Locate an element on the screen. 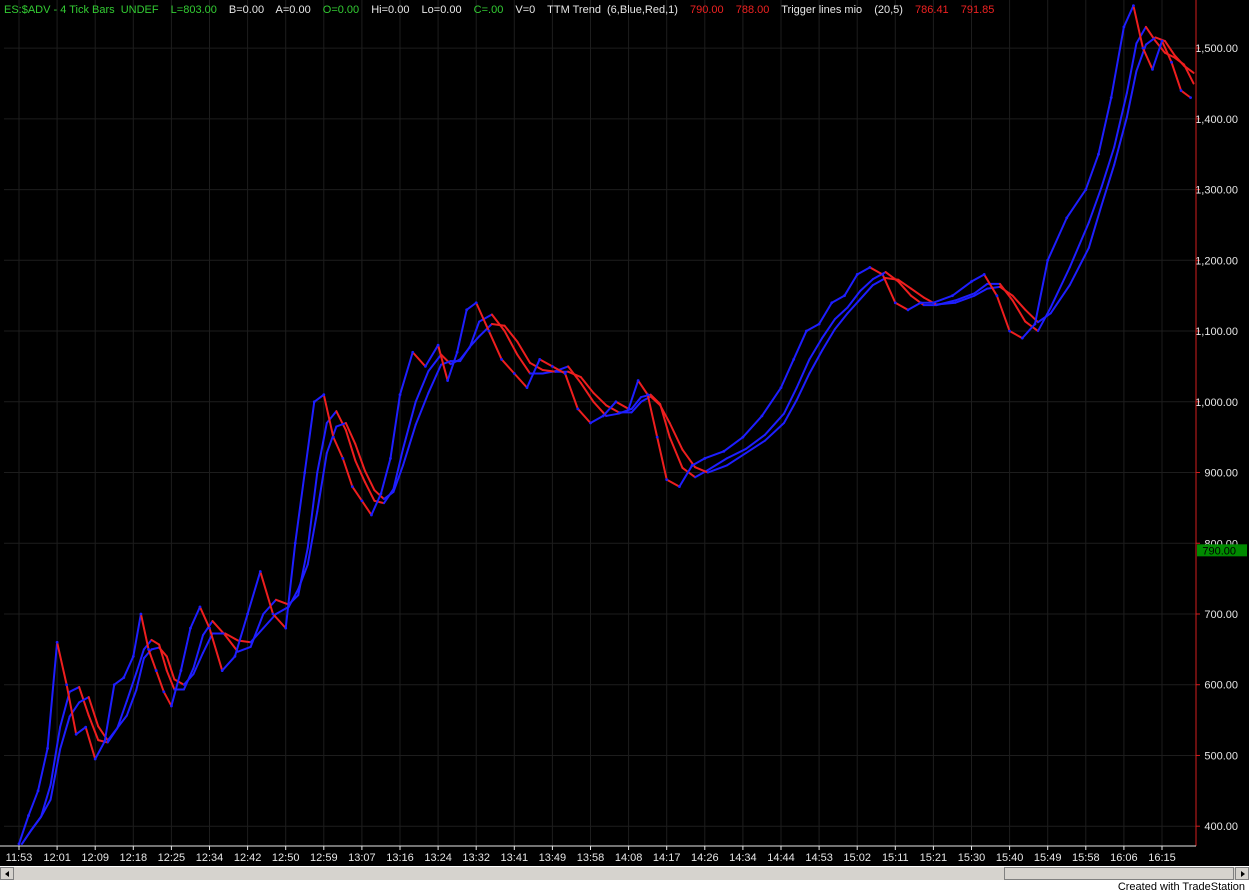 This screenshot has height=896, width=1249. time-tick-label: 13:16 is located at coordinates (400, 858).